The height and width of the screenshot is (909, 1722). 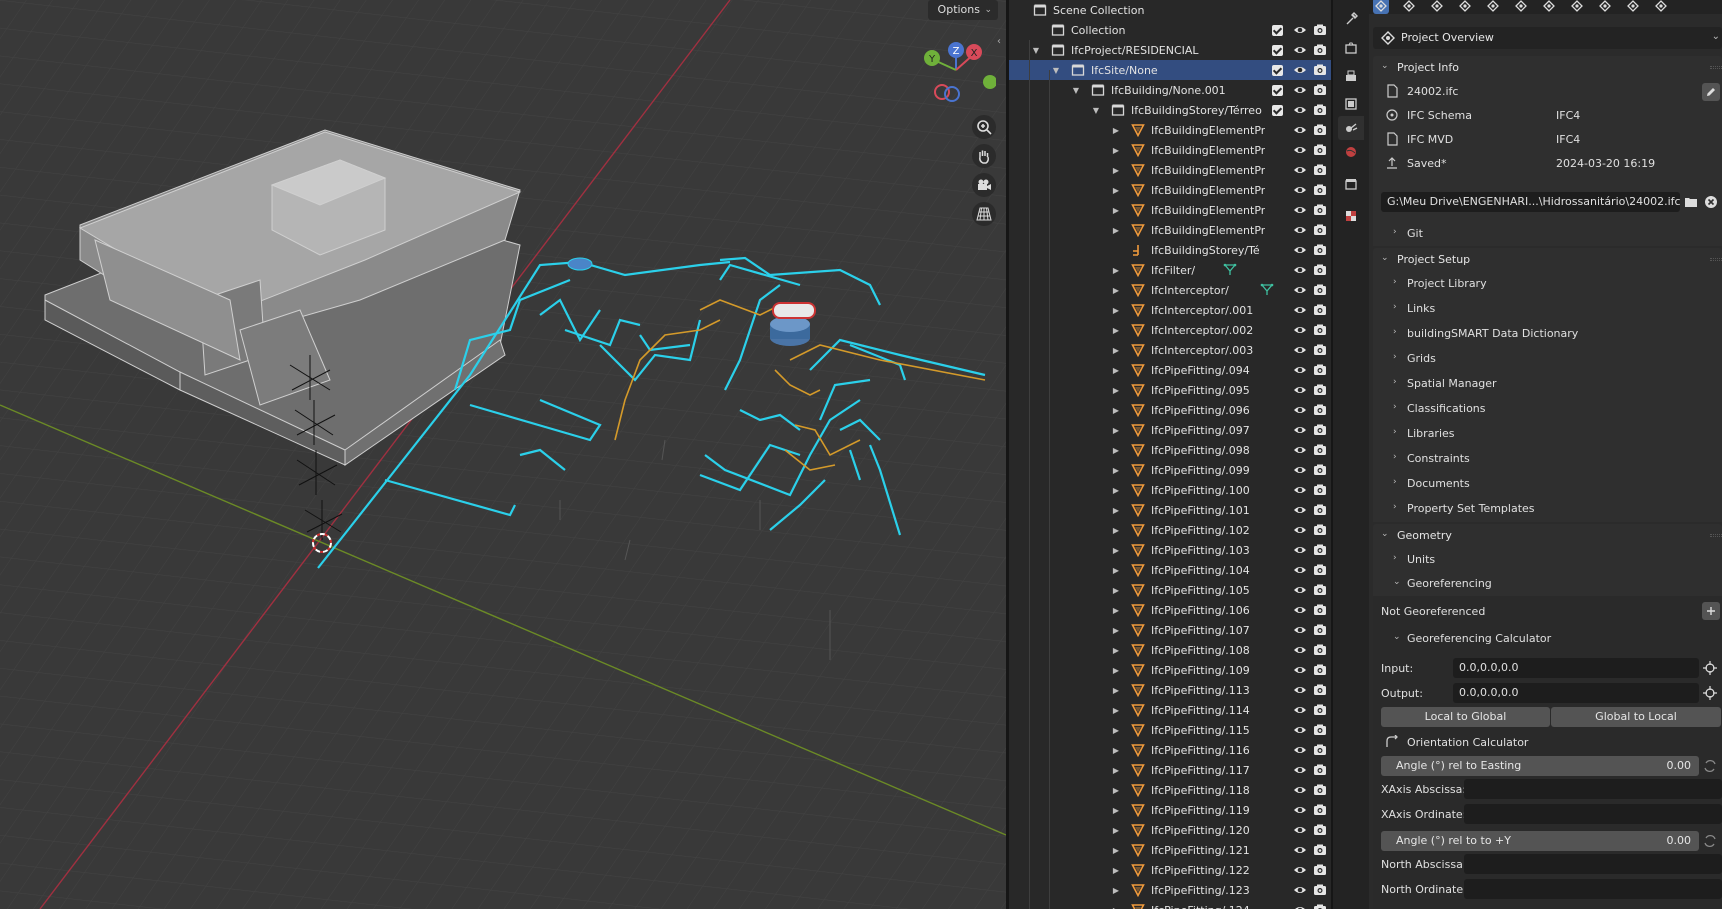 I want to click on setup-subpanel-libraries: › Libraries, so click(x=1547, y=433).